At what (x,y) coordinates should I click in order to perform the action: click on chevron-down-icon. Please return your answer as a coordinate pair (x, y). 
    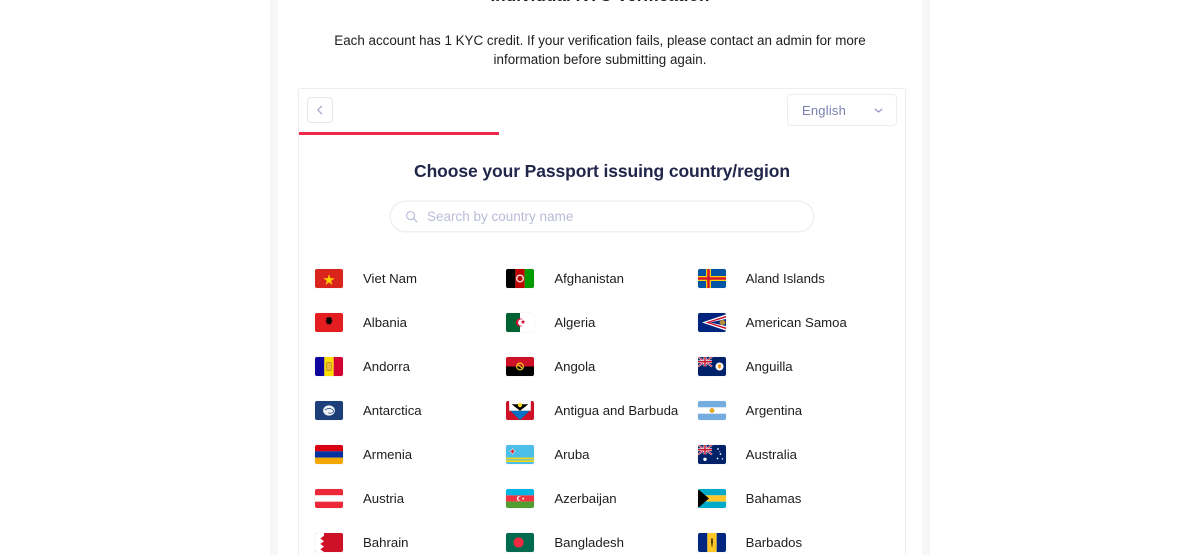
    Looking at the image, I should click on (878, 110).